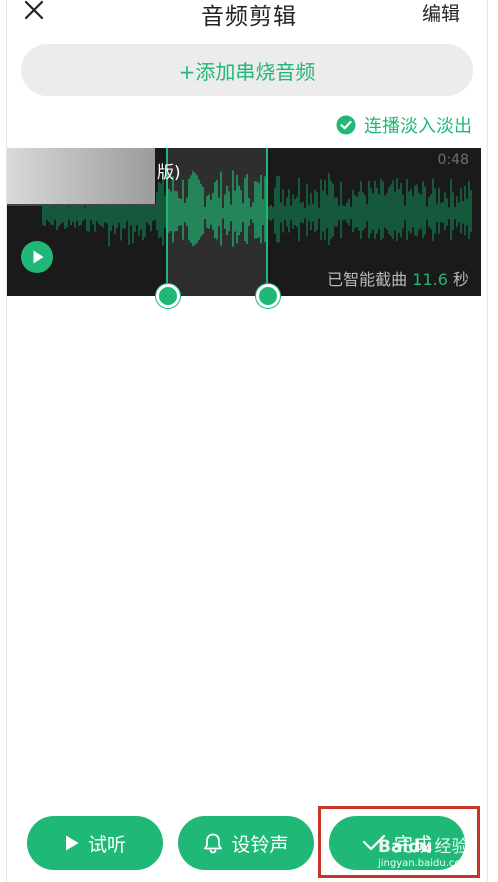 The height and width of the screenshot is (882, 498). I want to click on add-medley-button: +添加串烧音频, so click(247, 70).